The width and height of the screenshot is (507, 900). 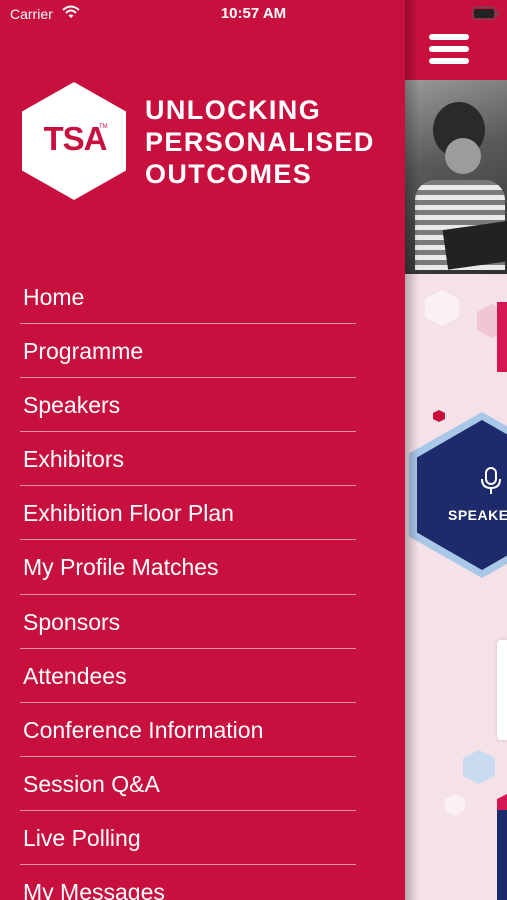 What do you see at coordinates (188, 676) in the screenshot?
I see `menu-item-attendees: Attendees` at bounding box center [188, 676].